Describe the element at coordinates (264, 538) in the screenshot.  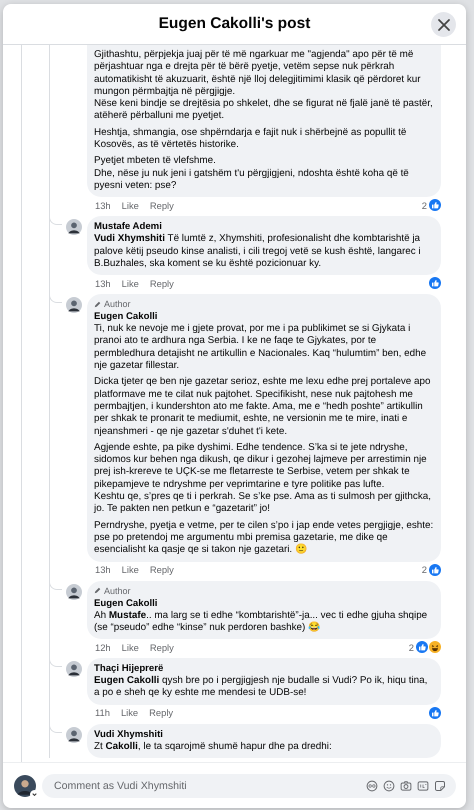
I see `comment-text: Perndryshe, pyetja e vetme, per te cilen s’po i jap ende vetes pergjigje, eshte: pse po pretendoj me argumentu mbi premisa gazetarie, me dike qe esencialisht ka qasje qe si takon nje gazetari. 🙂` at that location.